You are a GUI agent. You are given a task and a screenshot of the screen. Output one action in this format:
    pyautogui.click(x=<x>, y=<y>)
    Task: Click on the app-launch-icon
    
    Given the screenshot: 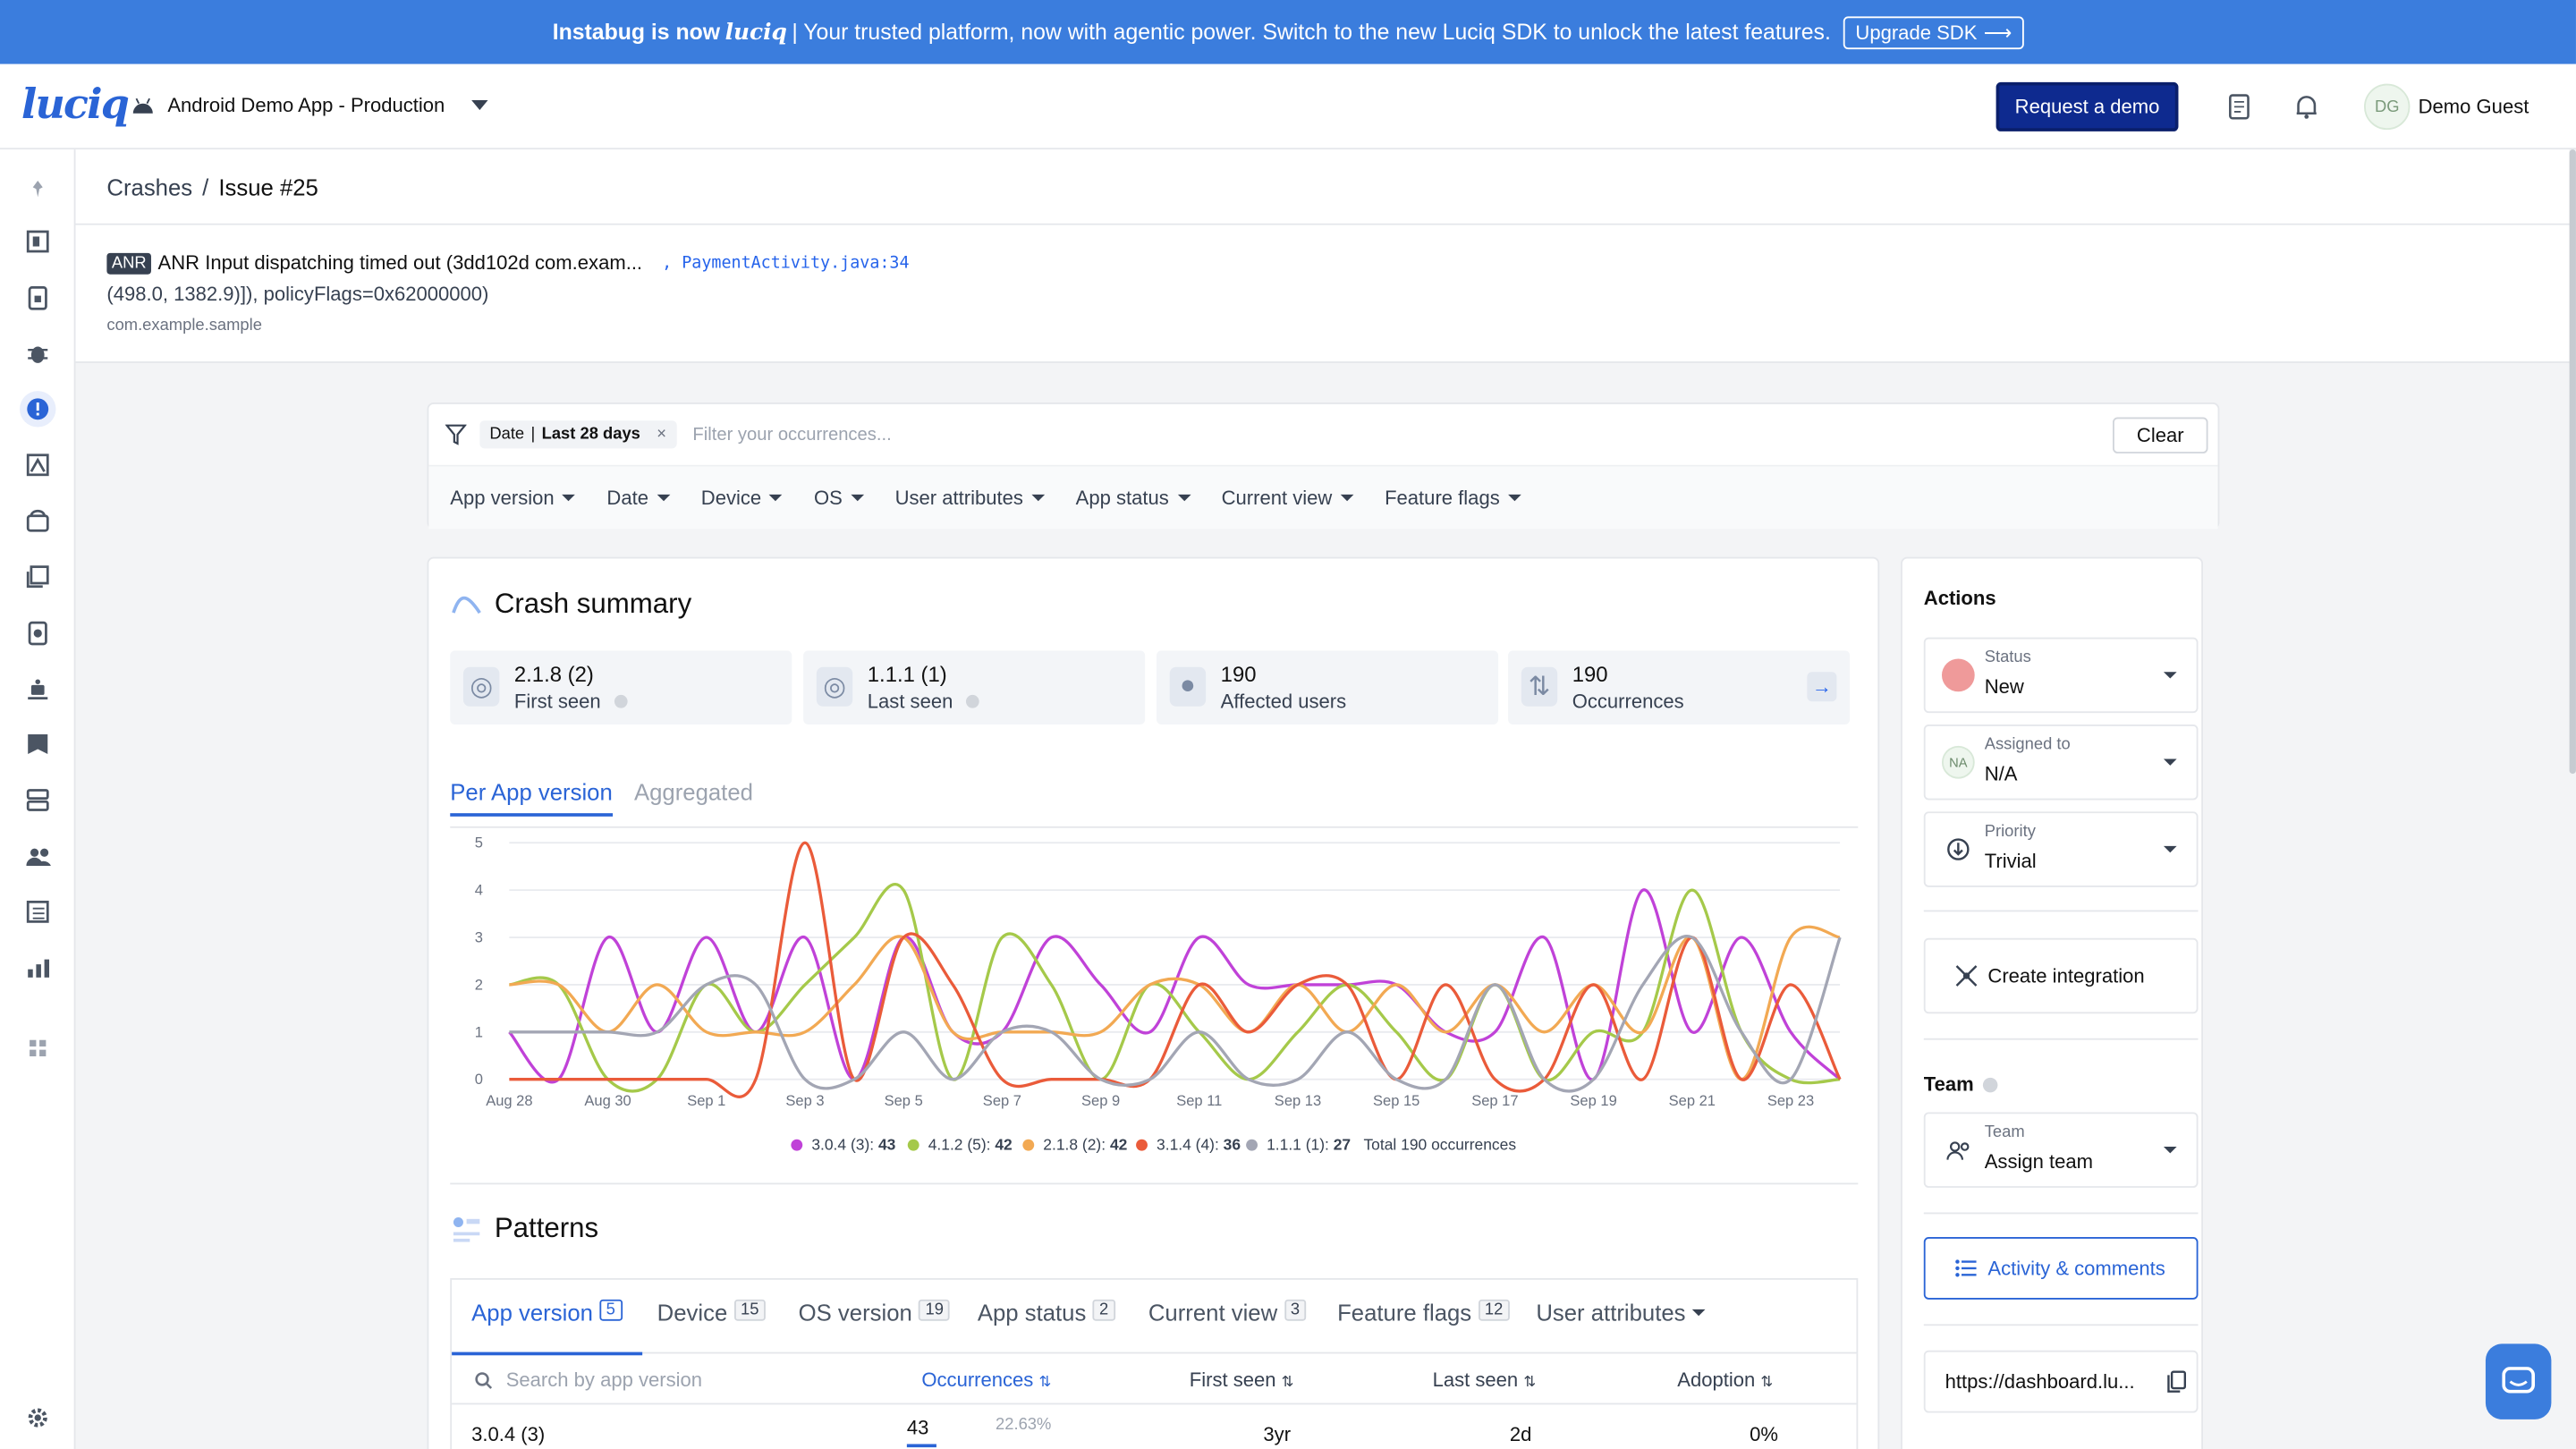 What is the action you would take?
    pyautogui.click(x=38, y=632)
    